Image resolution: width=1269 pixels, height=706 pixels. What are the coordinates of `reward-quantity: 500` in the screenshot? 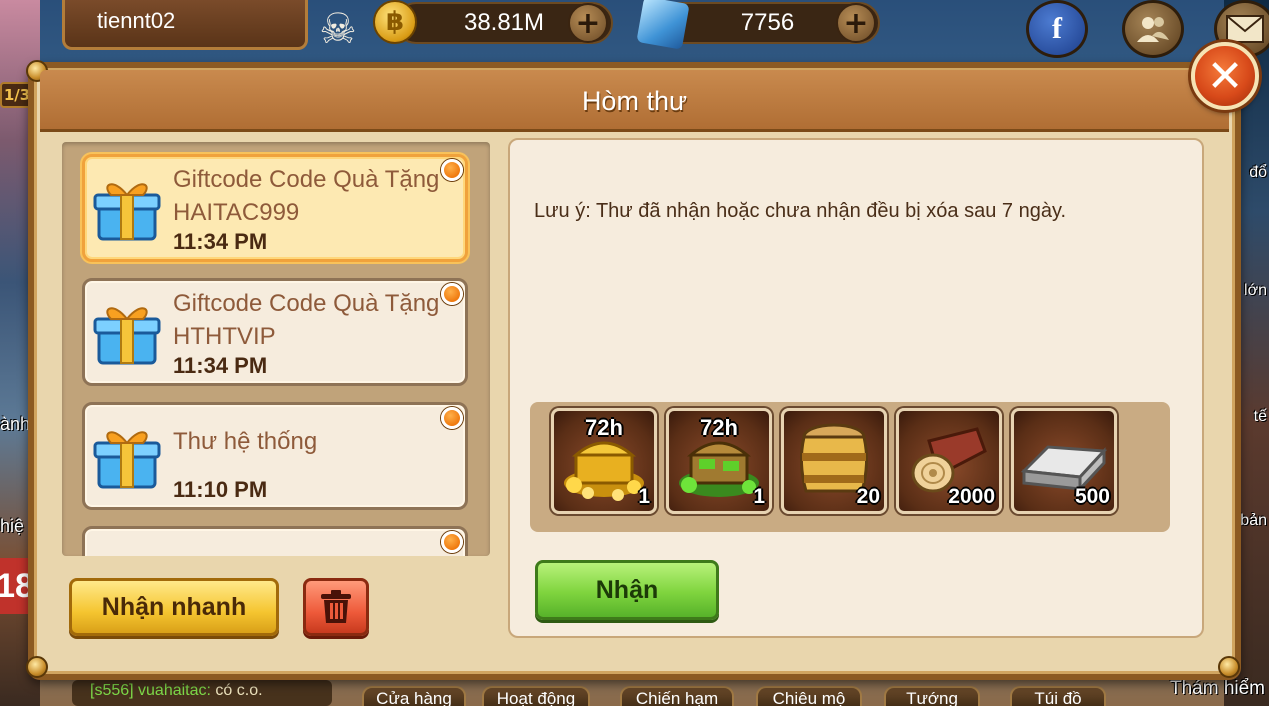 It's located at (1092, 496).